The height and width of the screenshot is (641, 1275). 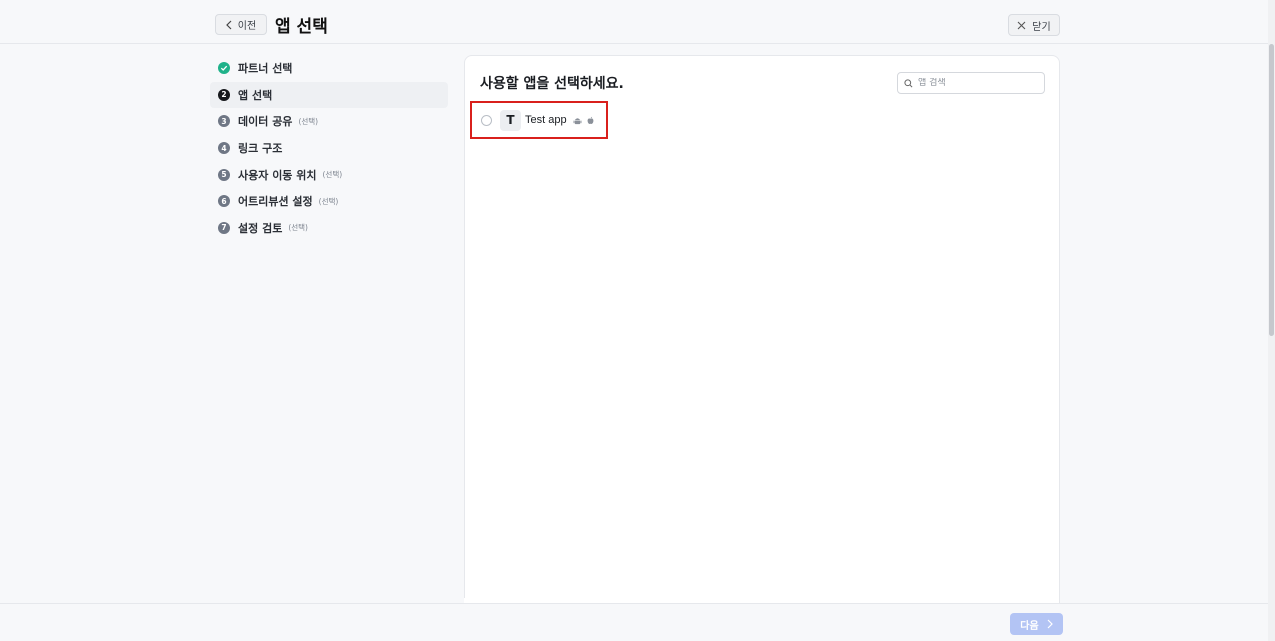 I want to click on panel-title: 사용할 앱을 선택하세요., so click(x=552, y=84).